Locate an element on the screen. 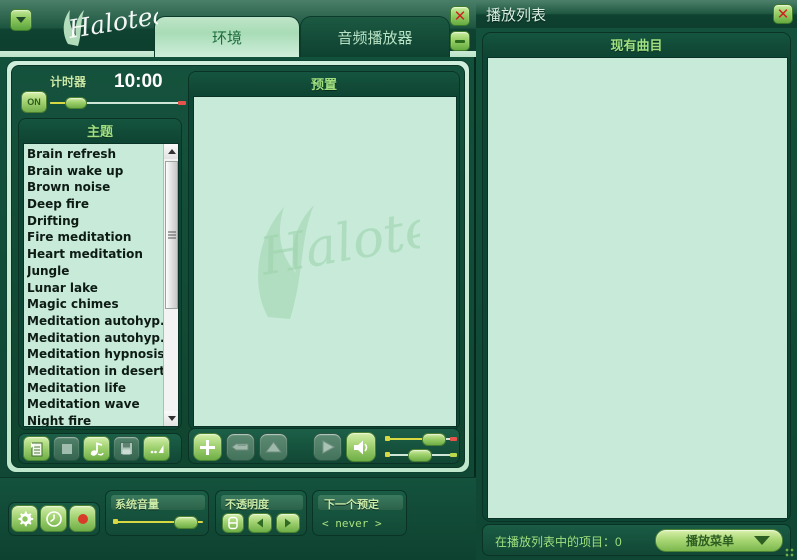 The height and width of the screenshot is (560, 797). scrollbar-thumb is located at coordinates (171, 235).